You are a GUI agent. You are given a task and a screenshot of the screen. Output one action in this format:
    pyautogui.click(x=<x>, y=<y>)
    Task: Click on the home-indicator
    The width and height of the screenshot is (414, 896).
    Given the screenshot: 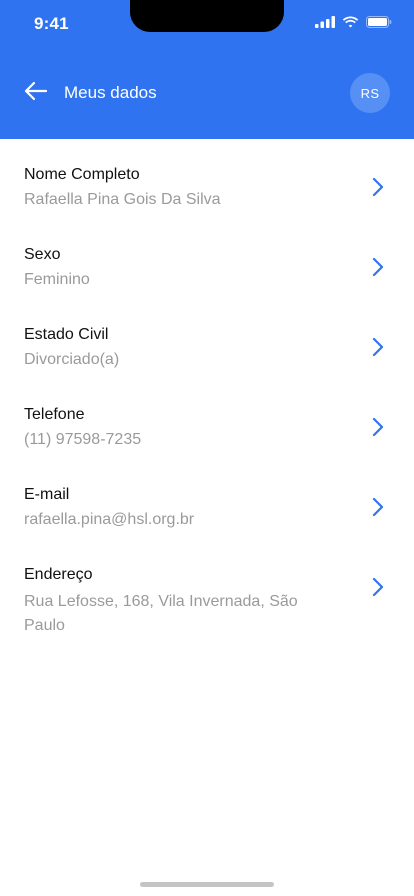 What is the action you would take?
    pyautogui.click(x=207, y=884)
    